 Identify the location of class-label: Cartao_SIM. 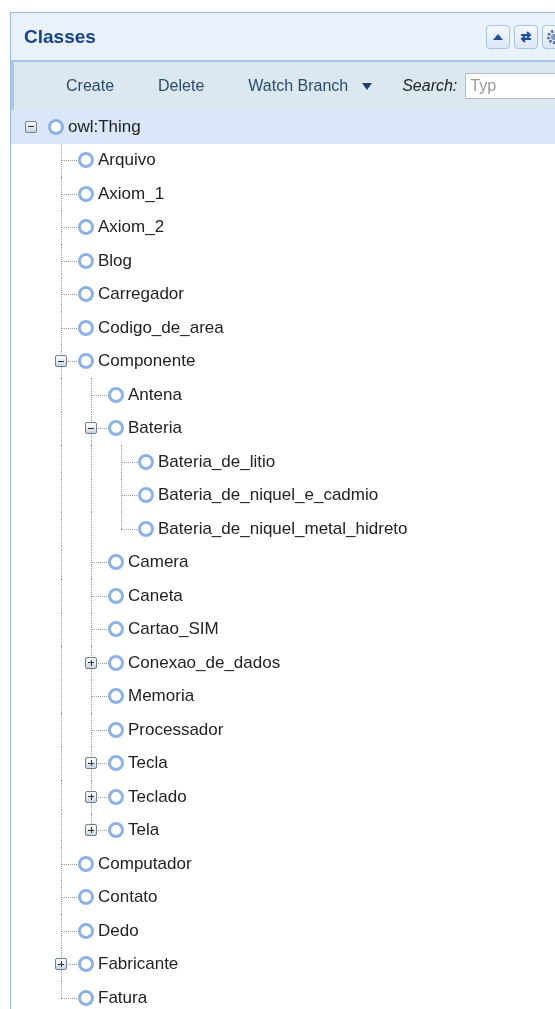
(173, 629).